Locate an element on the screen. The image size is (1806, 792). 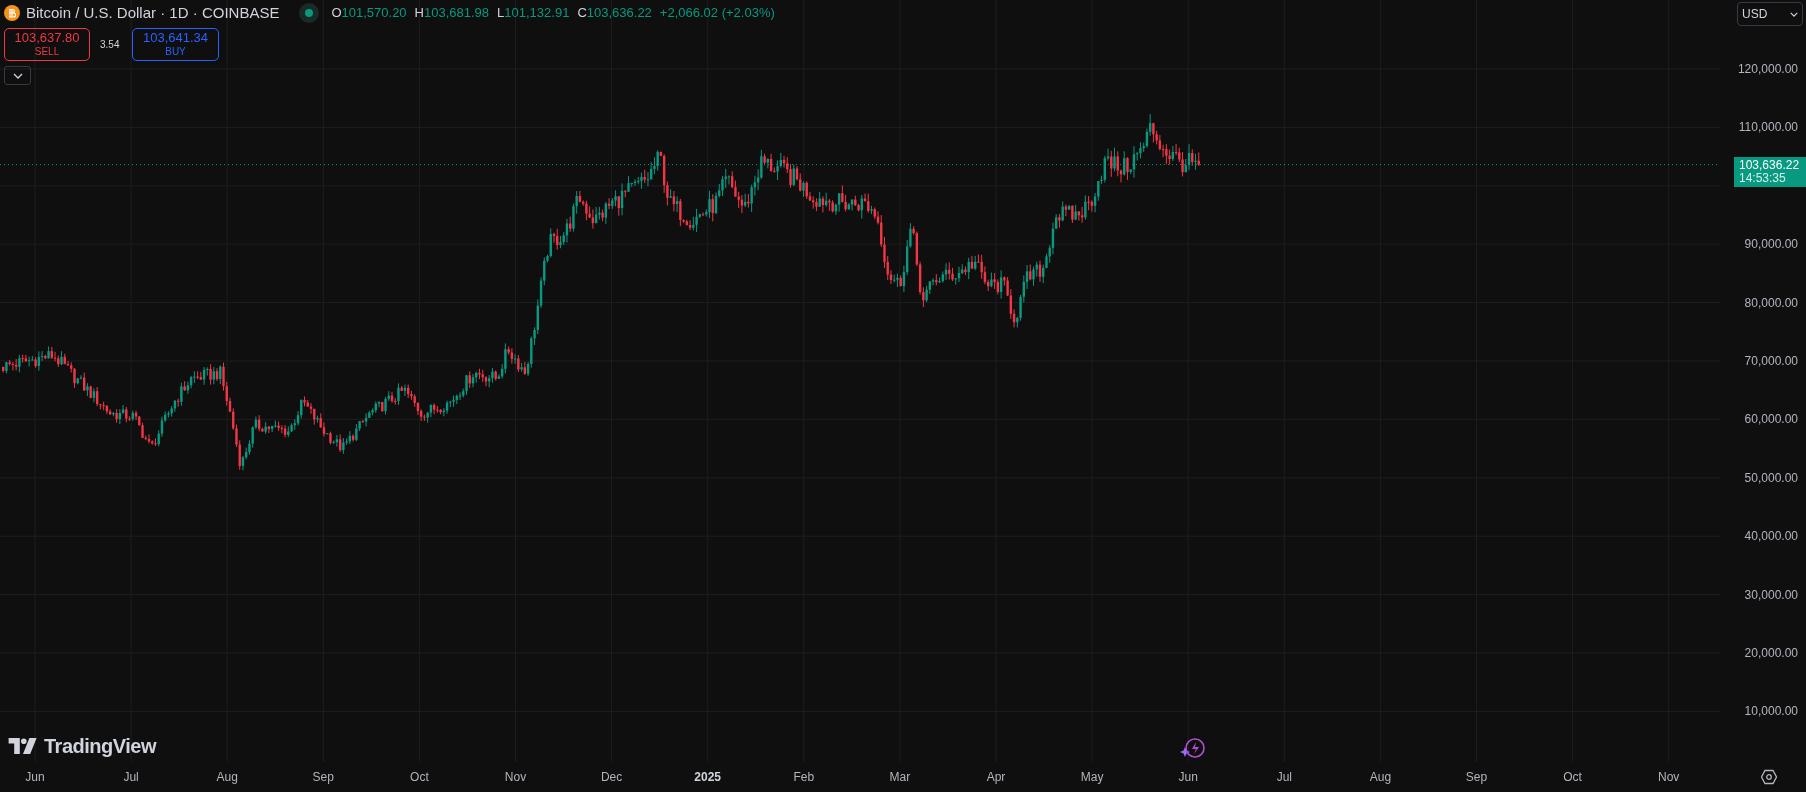
time-axis-label: Apr is located at coordinates (996, 777).